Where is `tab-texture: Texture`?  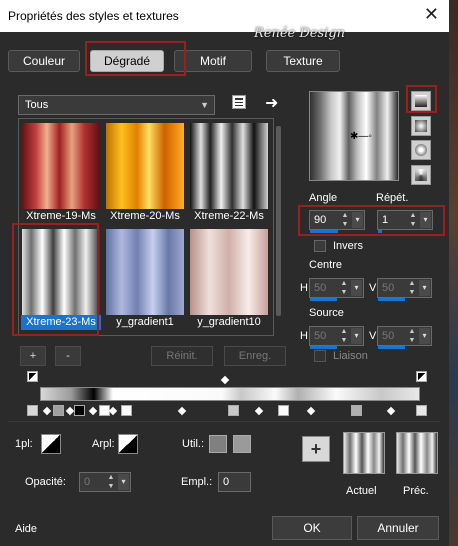 tab-texture: Texture is located at coordinates (303, 61).